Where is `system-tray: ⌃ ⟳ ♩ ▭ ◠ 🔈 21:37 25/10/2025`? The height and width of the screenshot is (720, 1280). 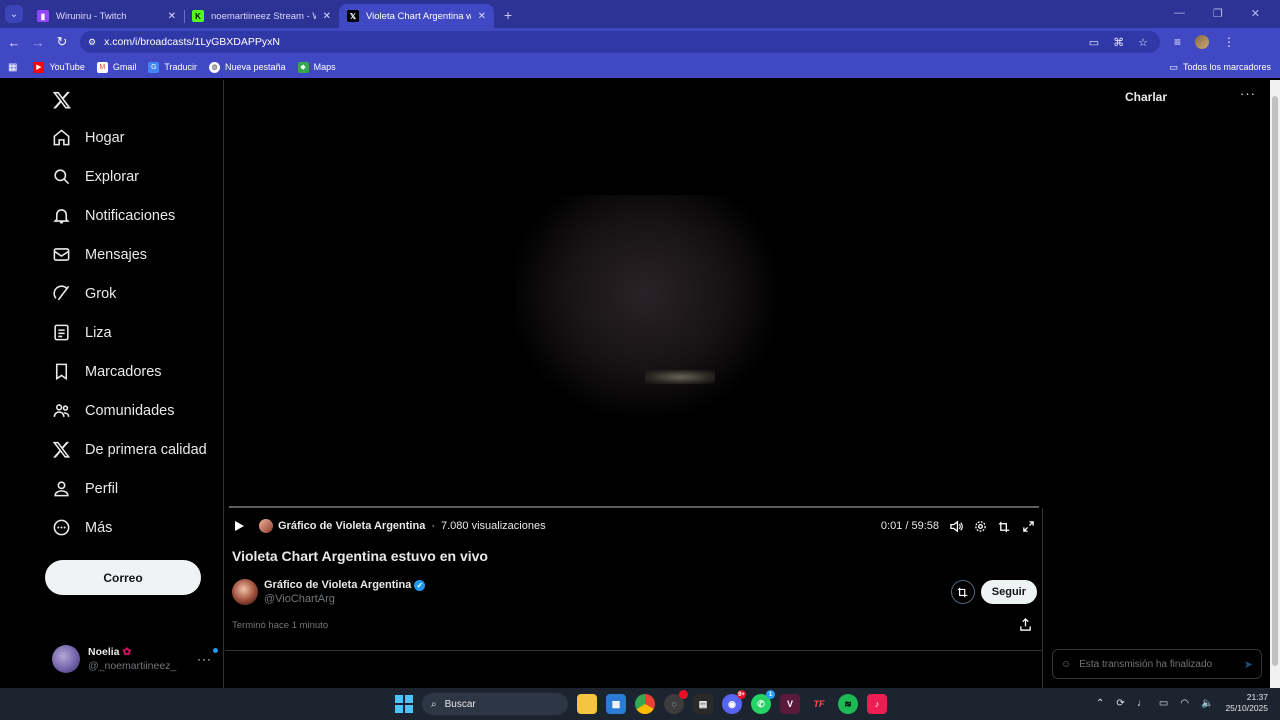
system-tray: ⌃ ⟳ ♩ ▭ ◠ 🔈 21:37 25/10/2025 is located at coordinates (1182, 703).